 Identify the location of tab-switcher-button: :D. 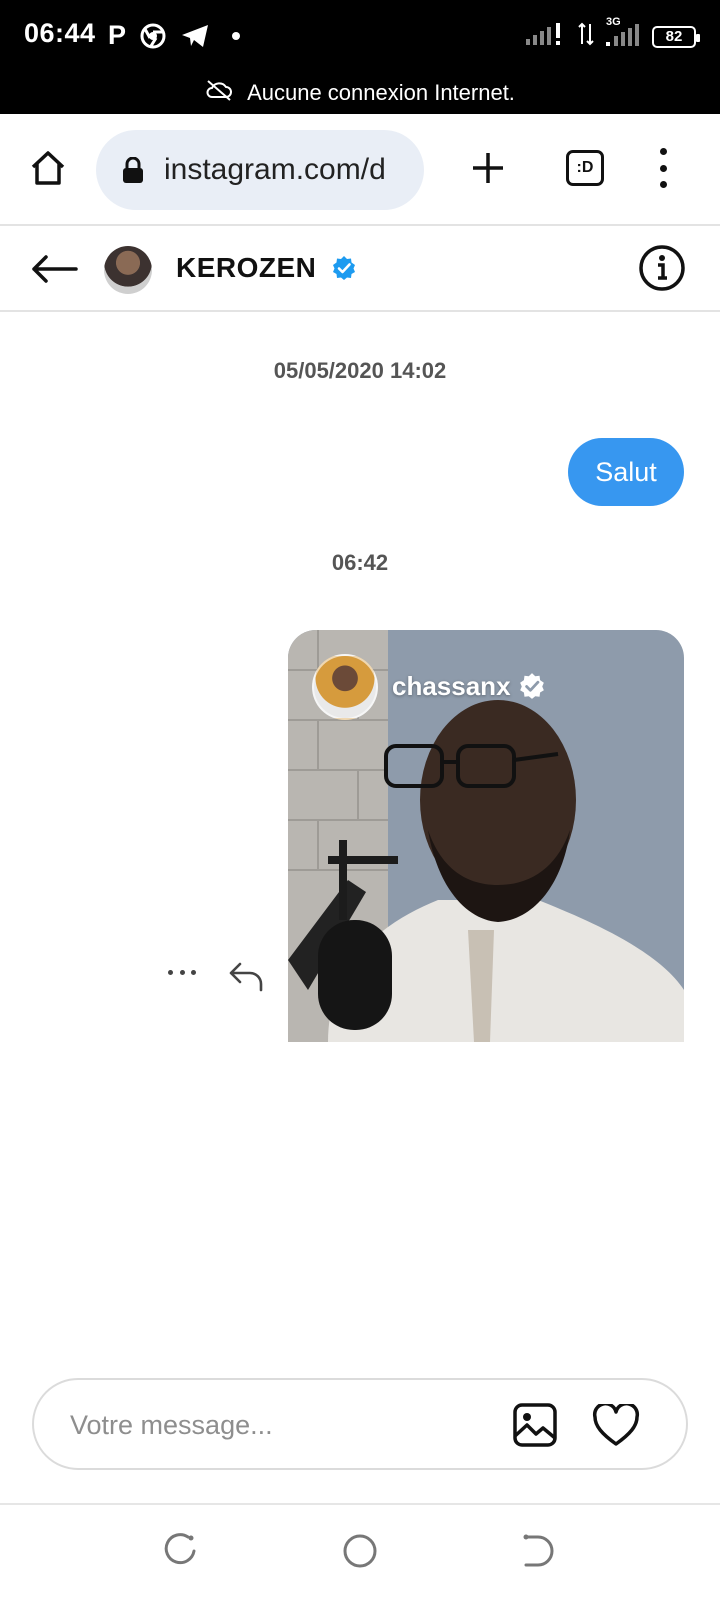
(585, 168).